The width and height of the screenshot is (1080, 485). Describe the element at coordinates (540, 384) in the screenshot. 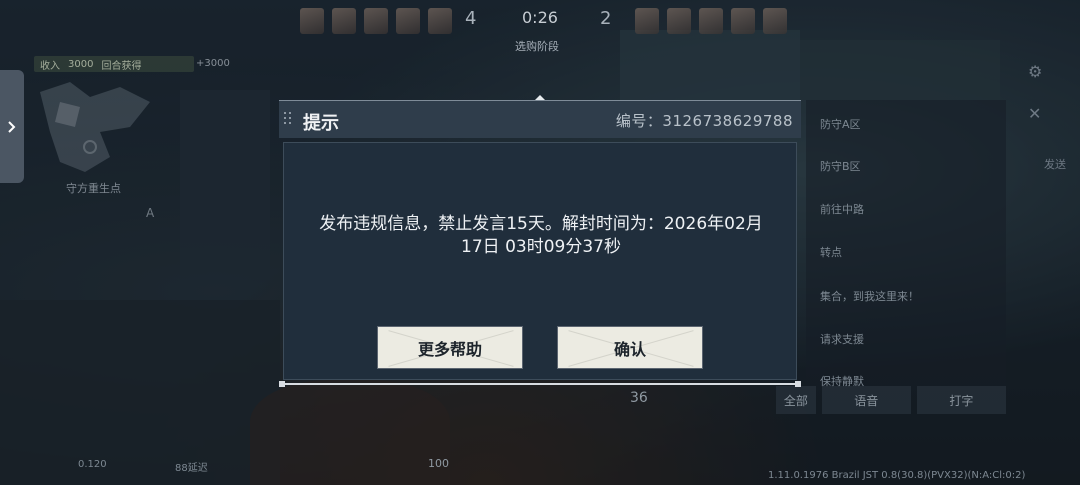

I see `dialog-bottom-border` at that location.